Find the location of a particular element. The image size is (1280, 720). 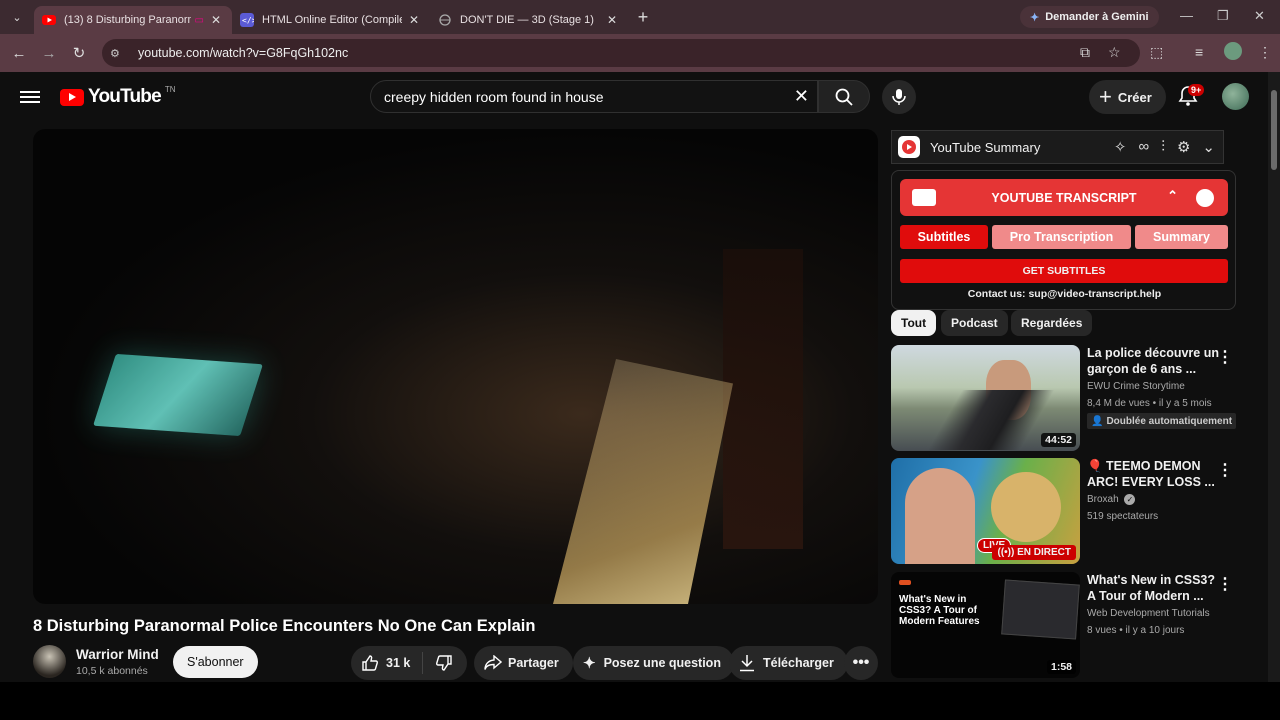

globe-icon is located at coordinates (445, 20).